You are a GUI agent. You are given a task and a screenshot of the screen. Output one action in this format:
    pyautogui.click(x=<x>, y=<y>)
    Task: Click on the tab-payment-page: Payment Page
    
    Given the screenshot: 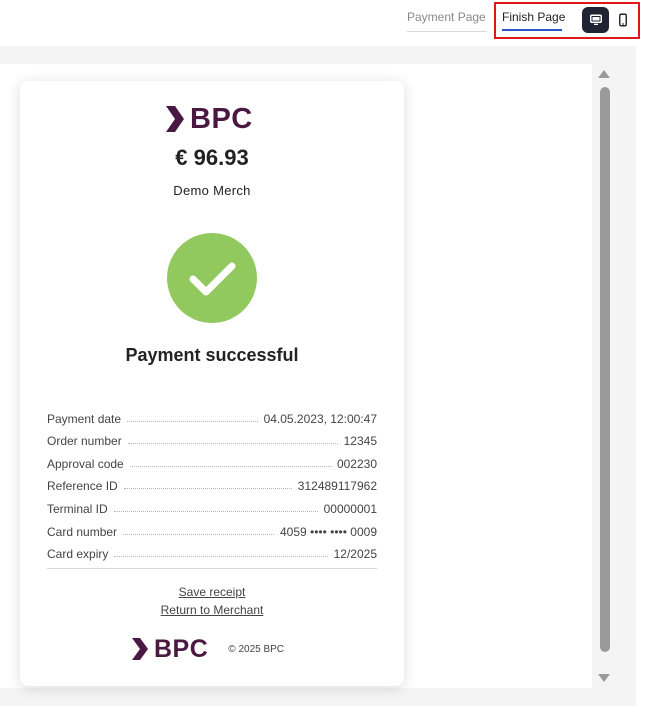 What is the action you would take?
    pyautogui.click(x=446, y=17)
    